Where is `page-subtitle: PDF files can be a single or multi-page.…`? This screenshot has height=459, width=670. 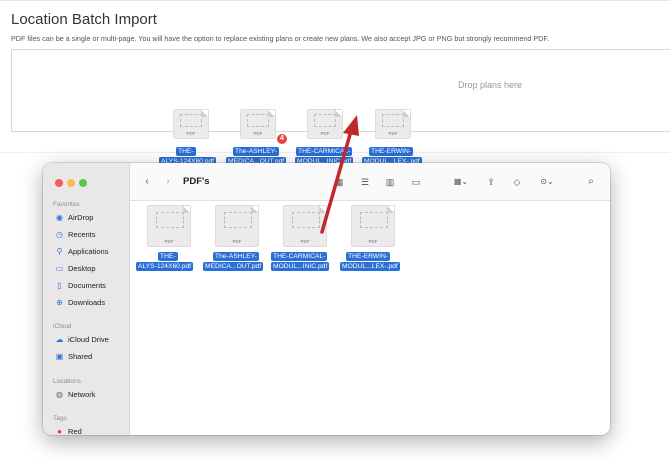
page-subtitle: PDF files can be a single or multi-page.… is located at coordinates (280, 38).